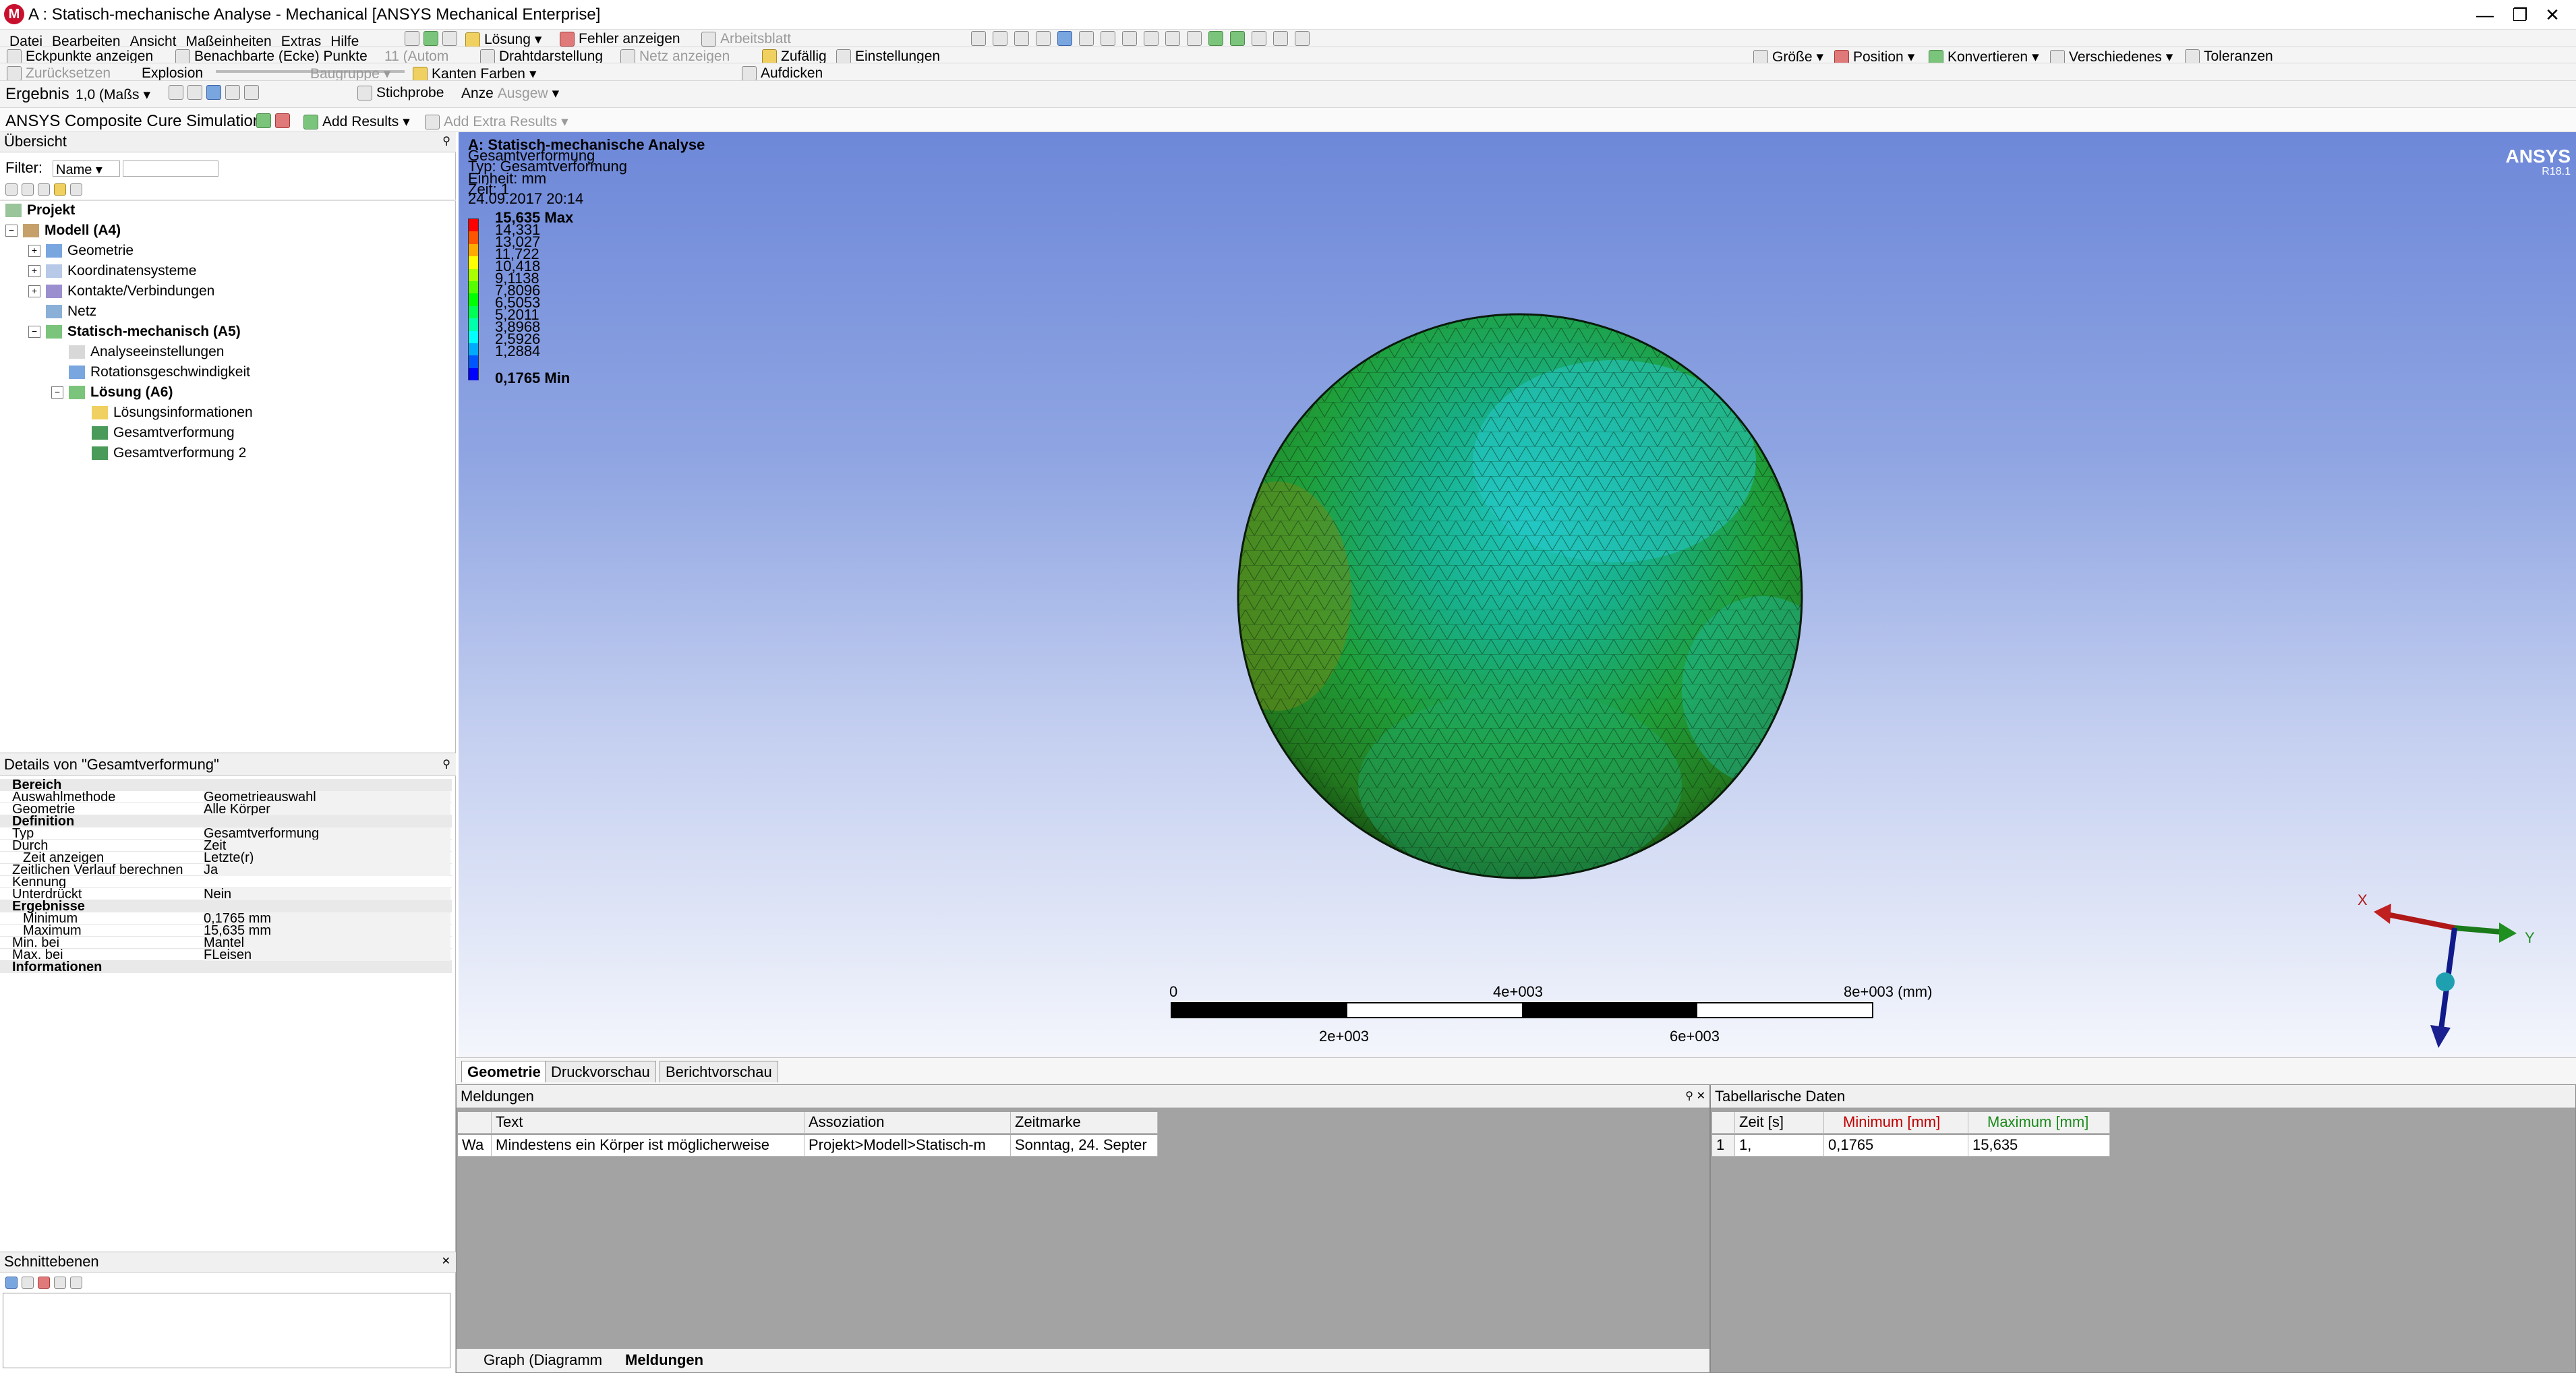 Image resolution: width=2576 pixels, height=1373 pixels. I want to click on message-type-cell: Wa, so click(475, 1146).